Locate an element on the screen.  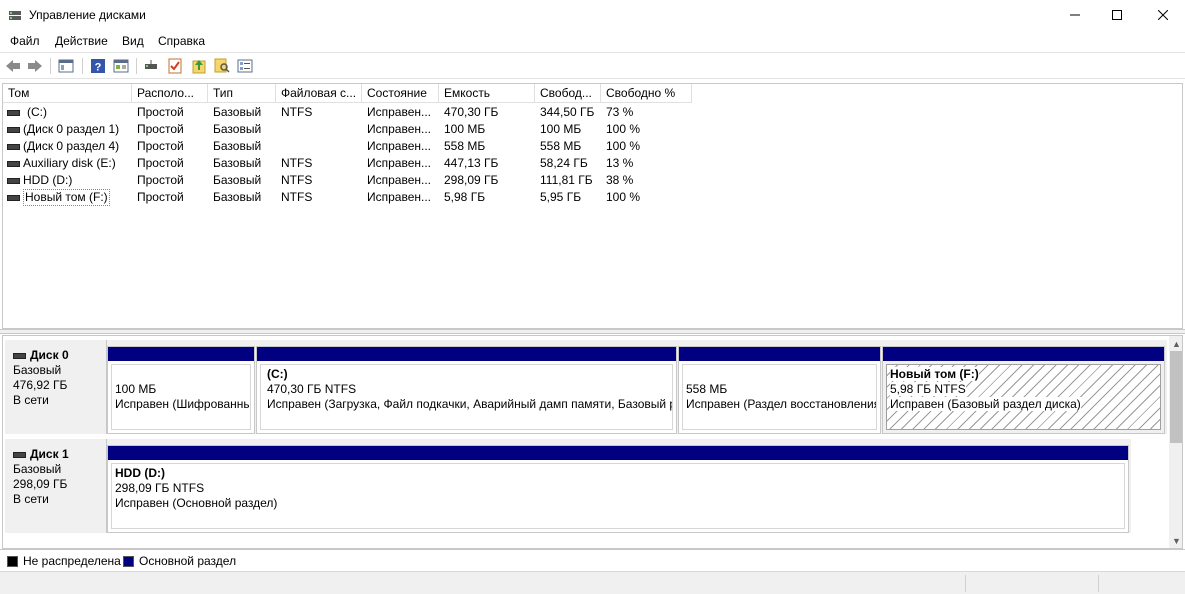
partition-status-row: Исправен (Базовый раздел диска) is located at coordinates (1023, 404).